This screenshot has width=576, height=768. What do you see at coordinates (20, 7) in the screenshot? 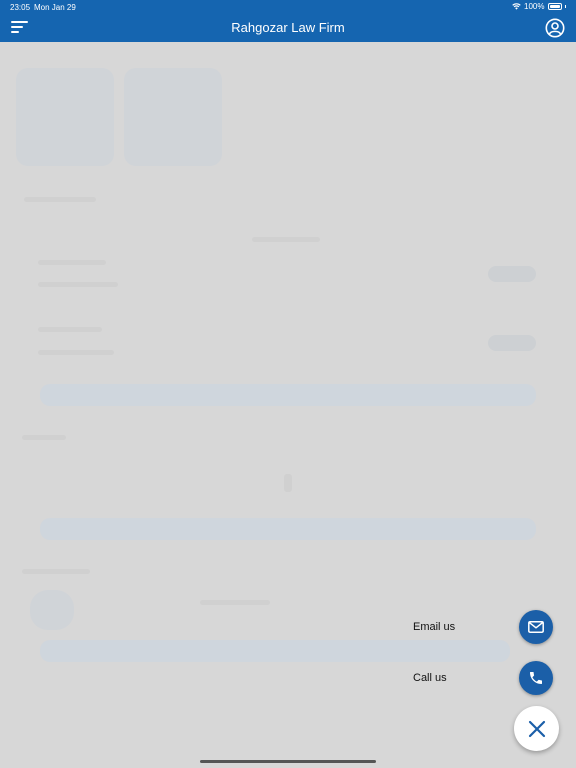
I see `status-time: 23:05` at bounding box center [20, 7].